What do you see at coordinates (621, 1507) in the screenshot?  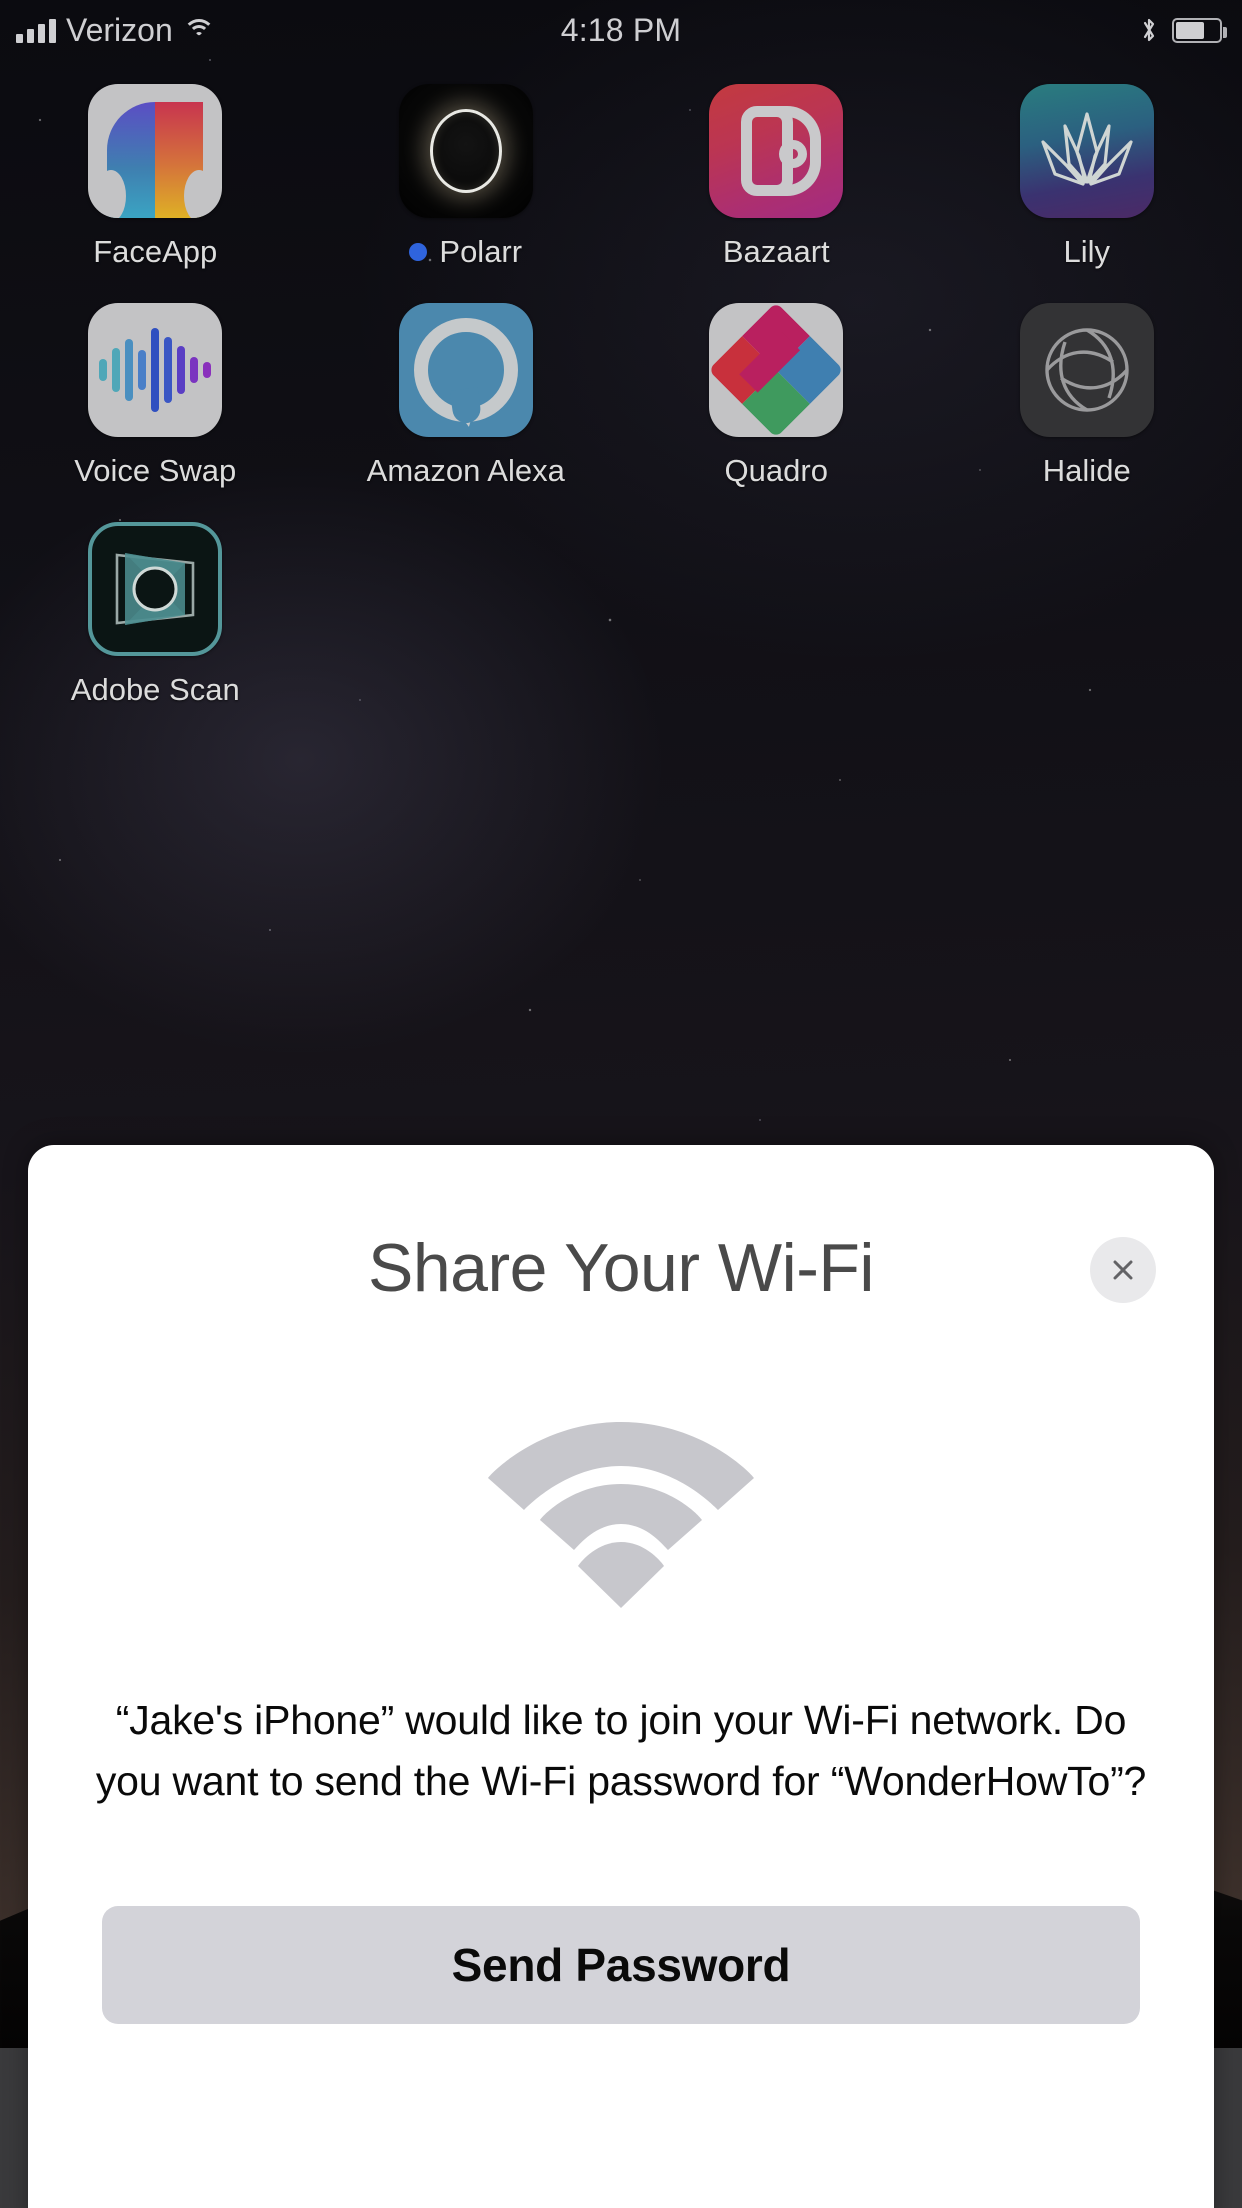 I see `wifi-icon` at bounding box center [621, 1507].